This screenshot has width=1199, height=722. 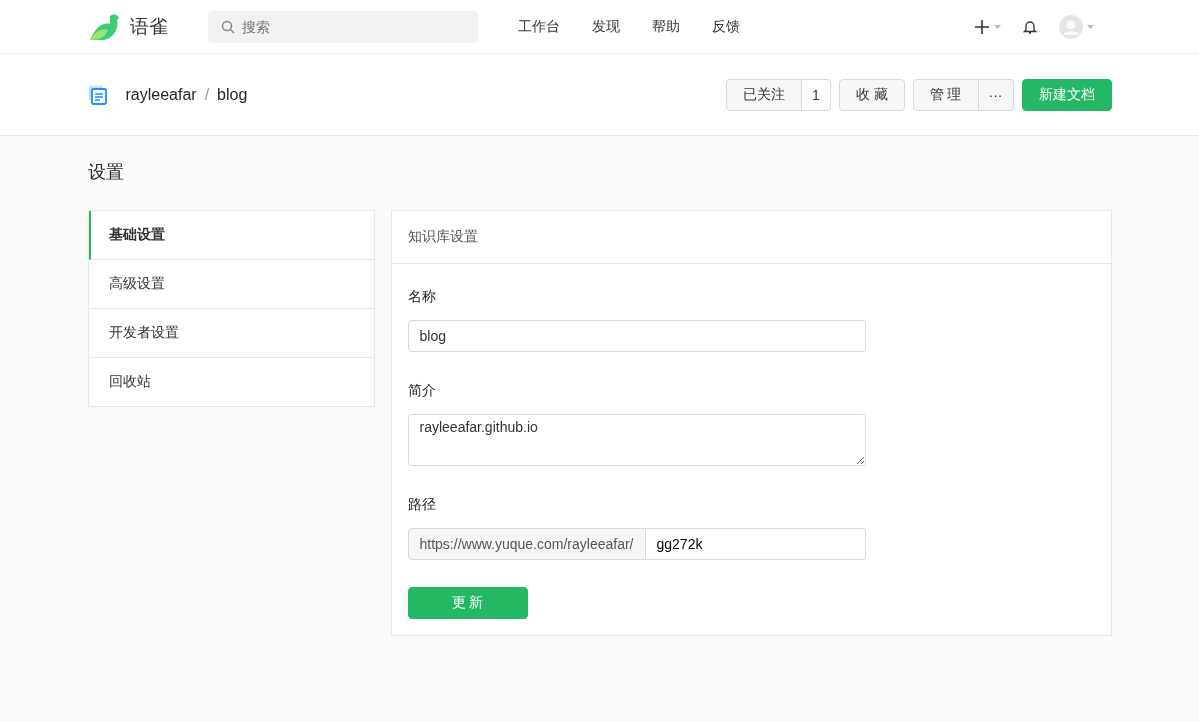 What do you see at coordinates (816, 94) in the screenshot?
I see `follow-count: 1` at bounding box center [816, 94].